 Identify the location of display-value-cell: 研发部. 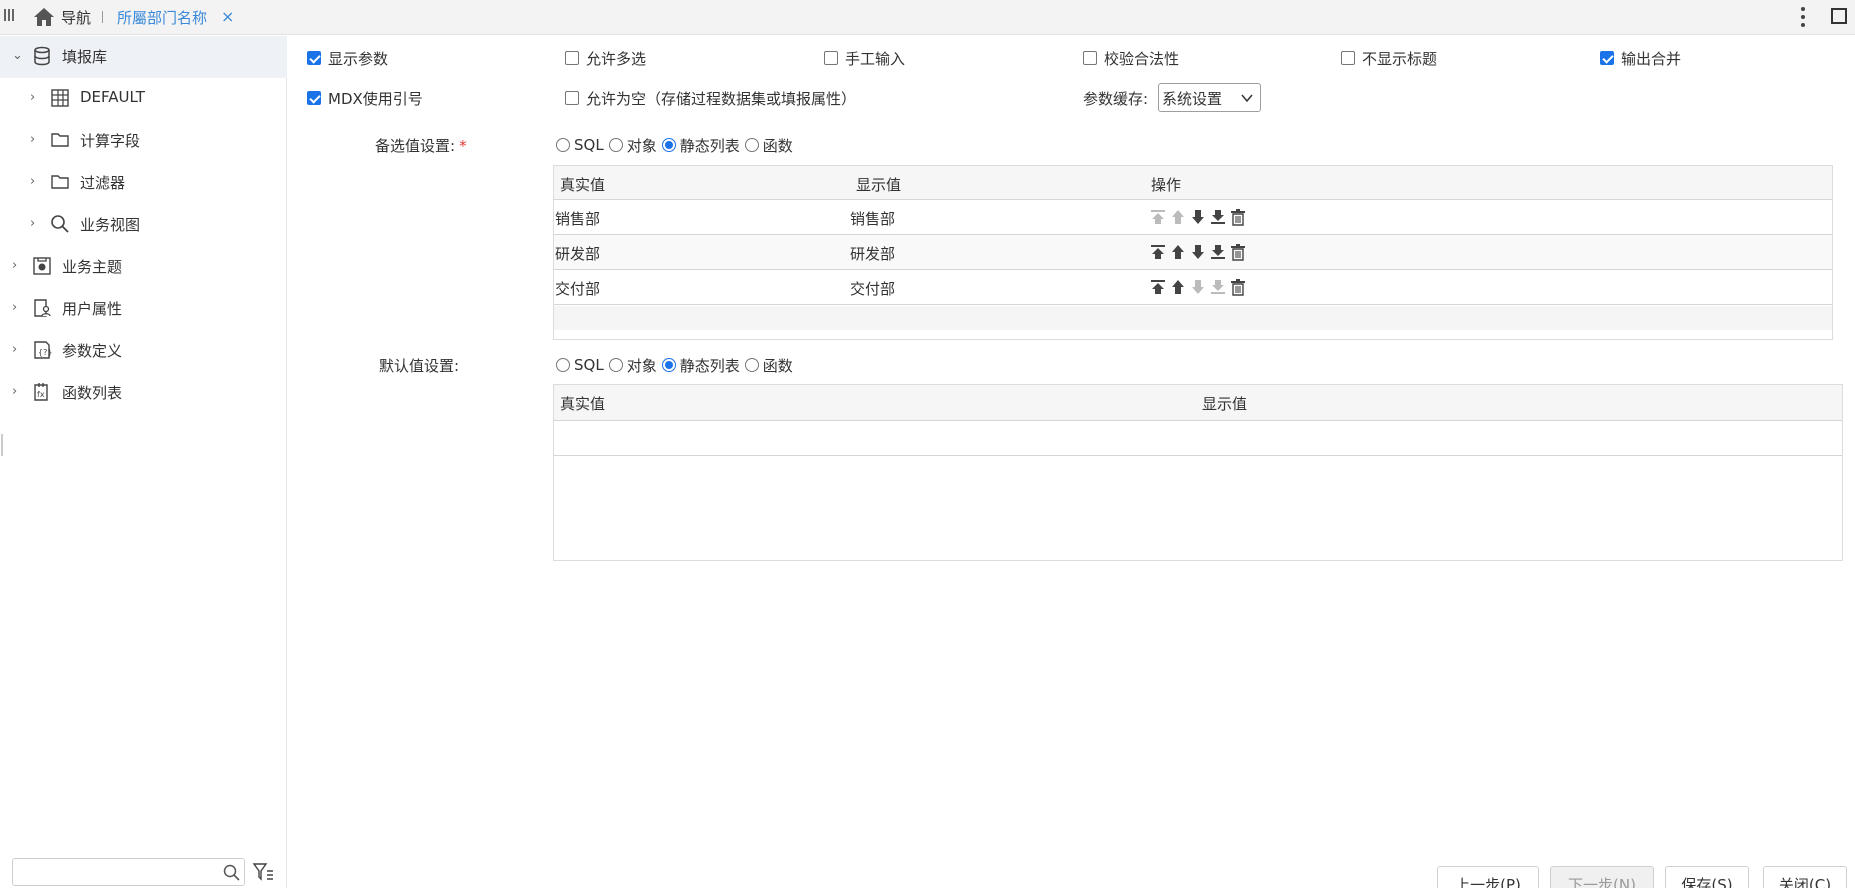
(872, 253).